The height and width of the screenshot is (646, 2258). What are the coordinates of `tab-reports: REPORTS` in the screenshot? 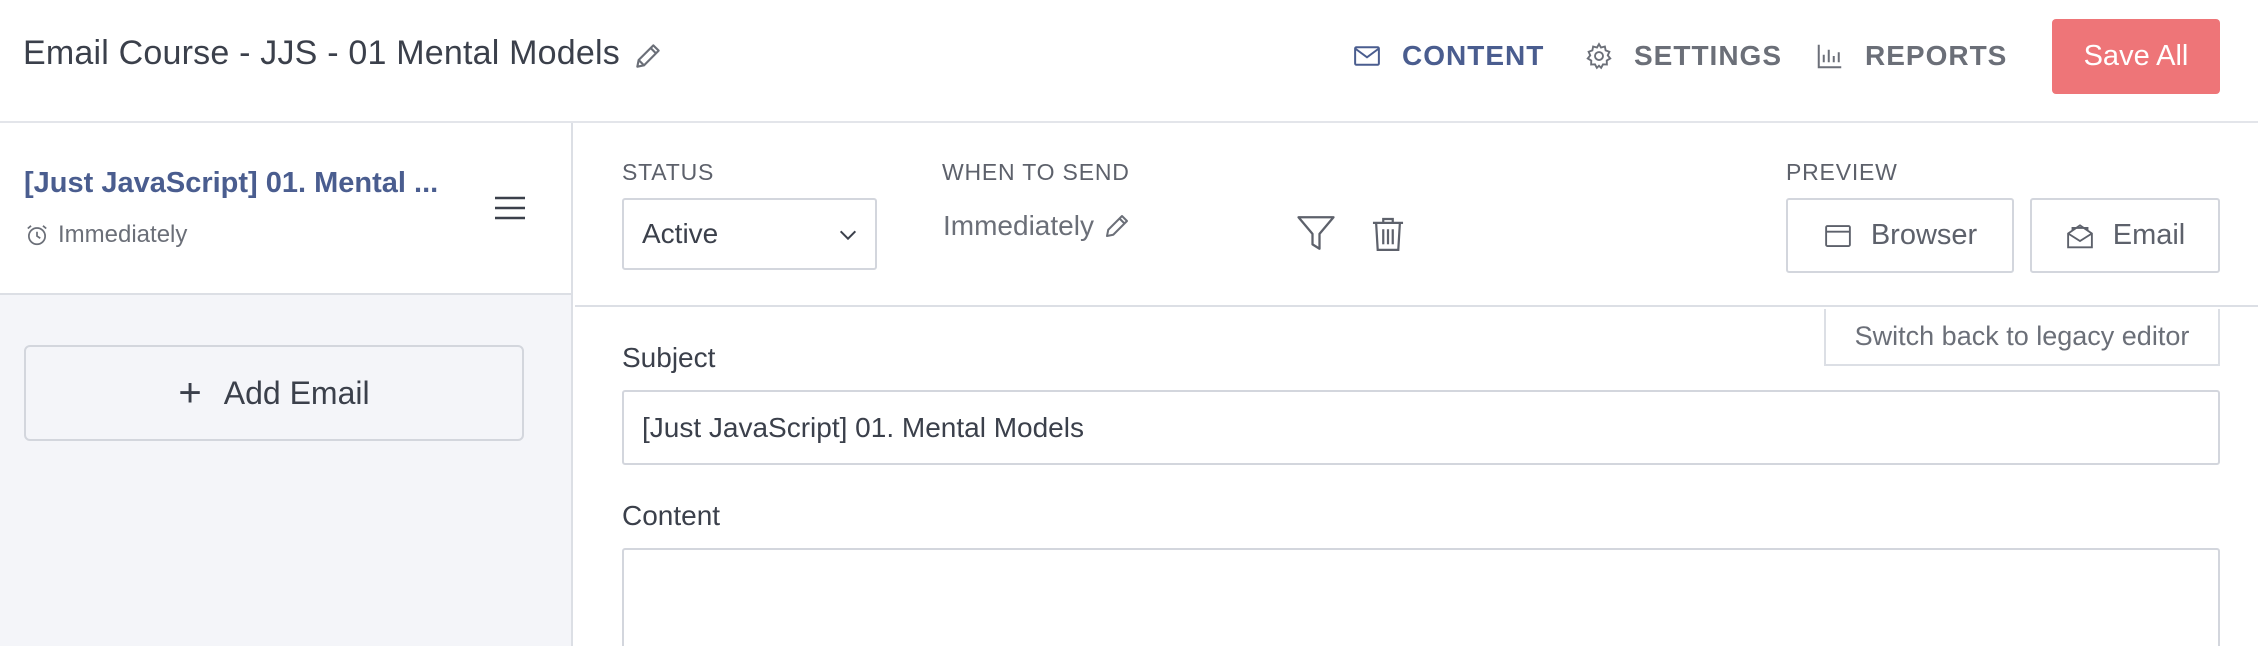 It's located at (1911, 56).